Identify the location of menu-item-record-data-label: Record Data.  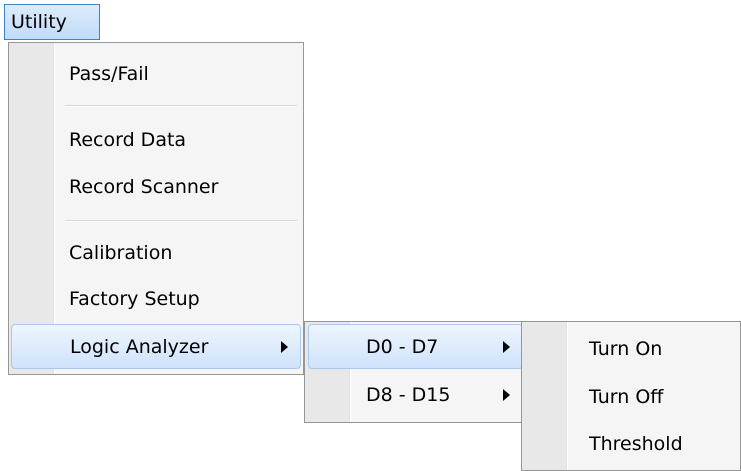
(128, 140).